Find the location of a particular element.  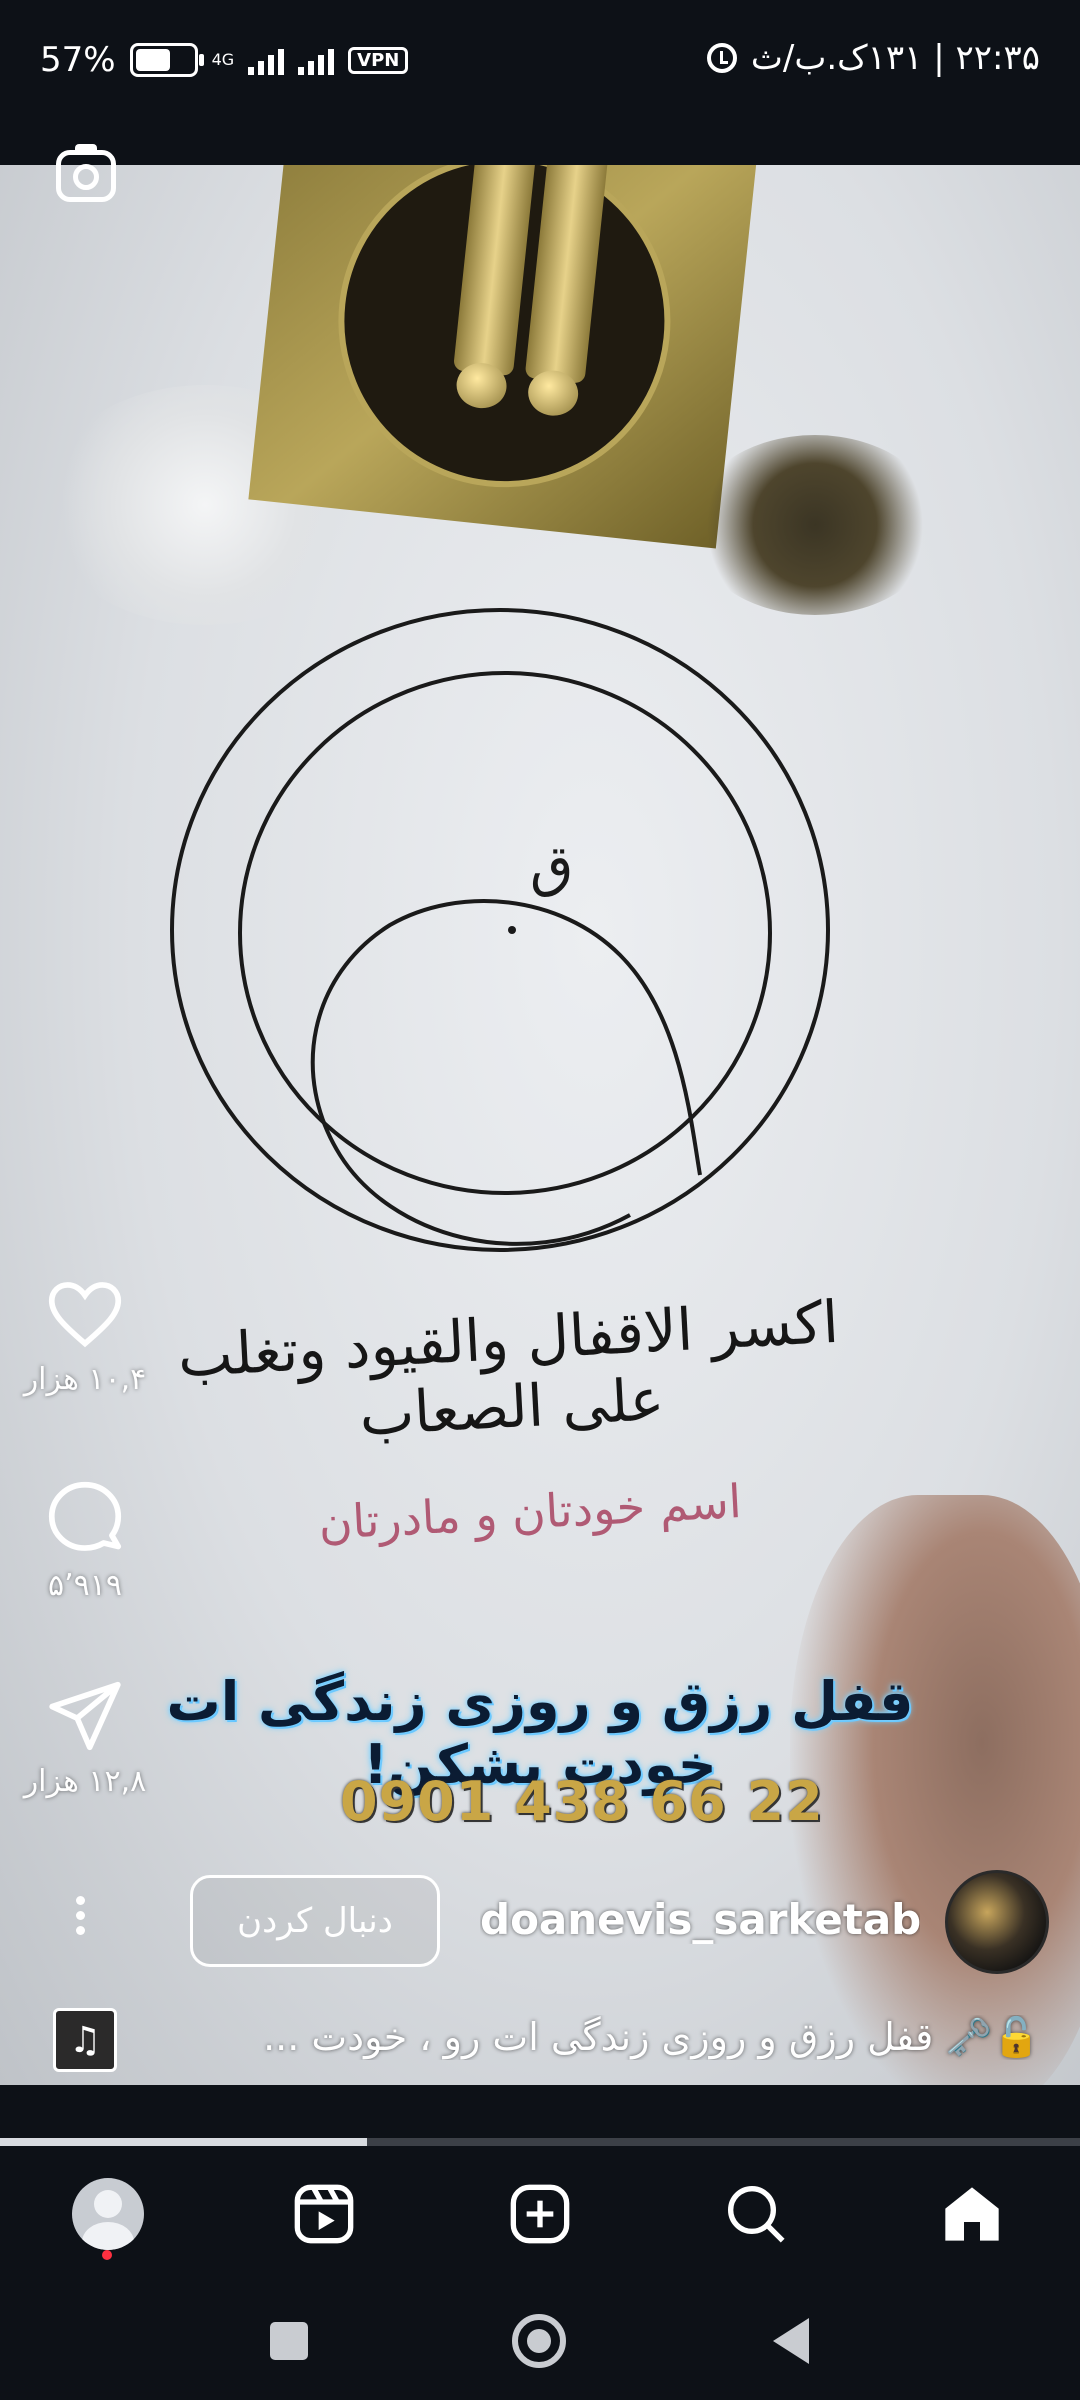

search-icon is located at coordinates (756, 2214).